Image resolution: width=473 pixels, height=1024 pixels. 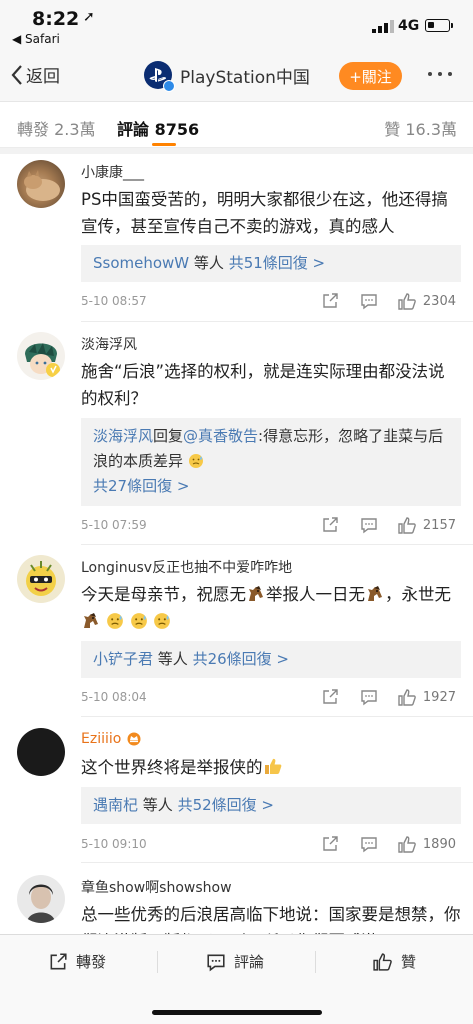 What do you see at coordinates (141, 486) in the screenshot?
I see `replies-count-link: 共27條回復 >` at bounding box center [141, 486].